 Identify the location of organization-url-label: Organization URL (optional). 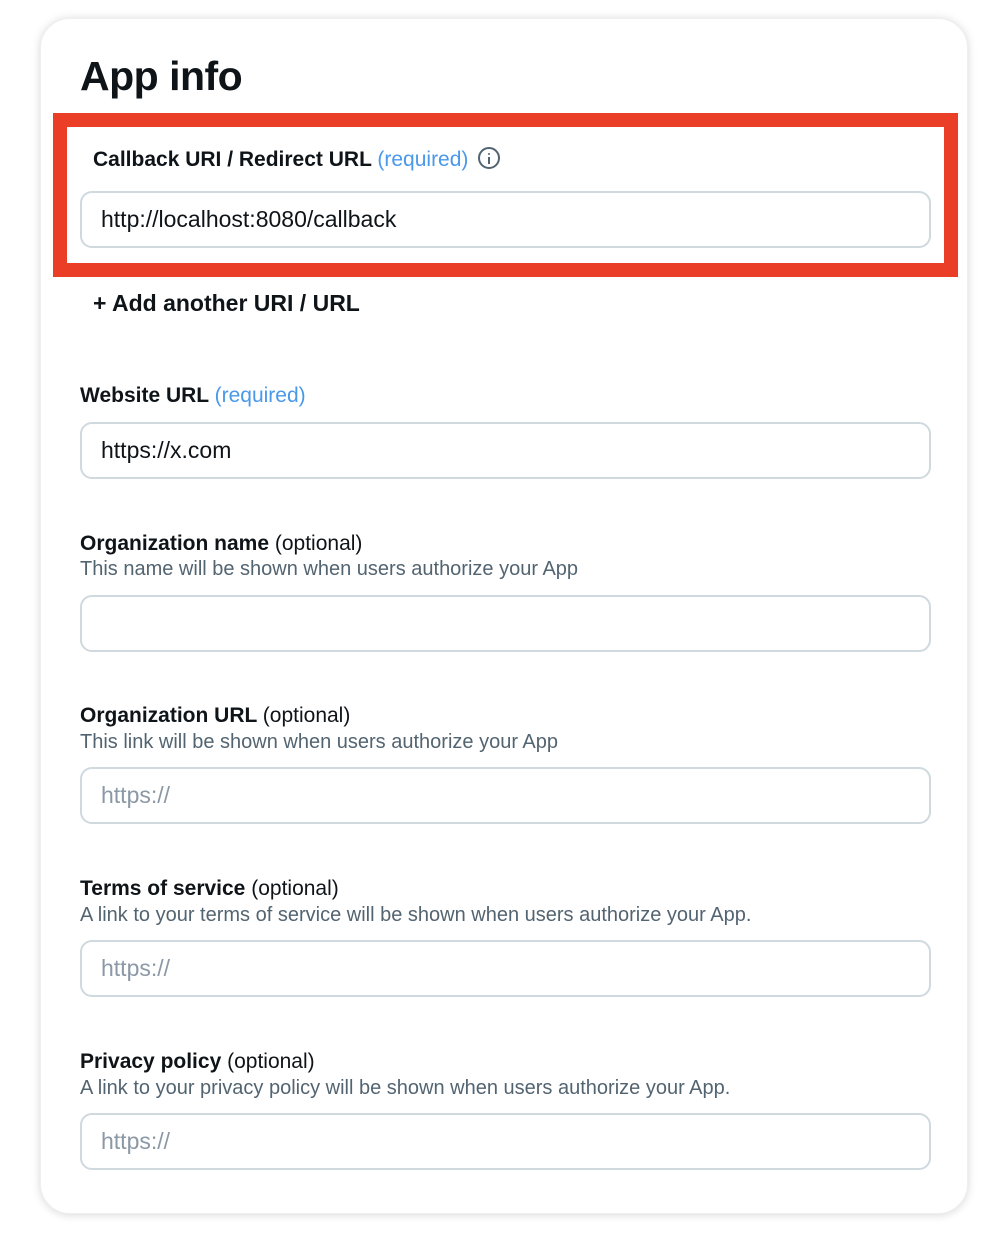
(215, 716).